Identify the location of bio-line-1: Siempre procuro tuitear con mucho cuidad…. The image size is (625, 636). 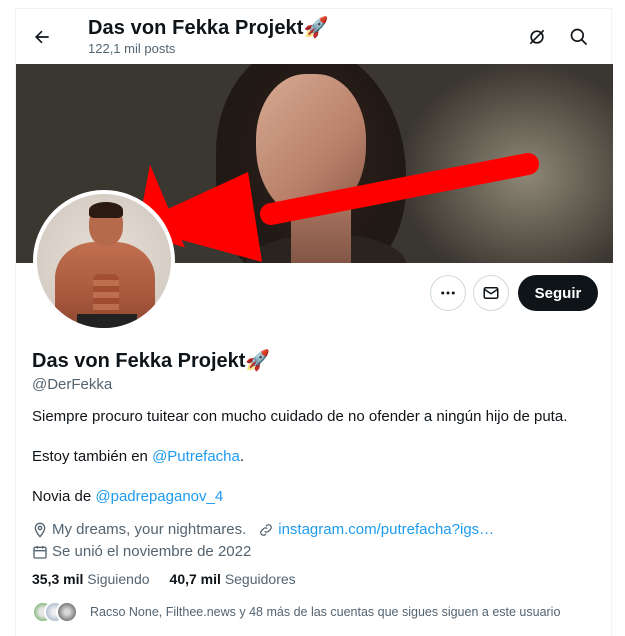
(300, 416).